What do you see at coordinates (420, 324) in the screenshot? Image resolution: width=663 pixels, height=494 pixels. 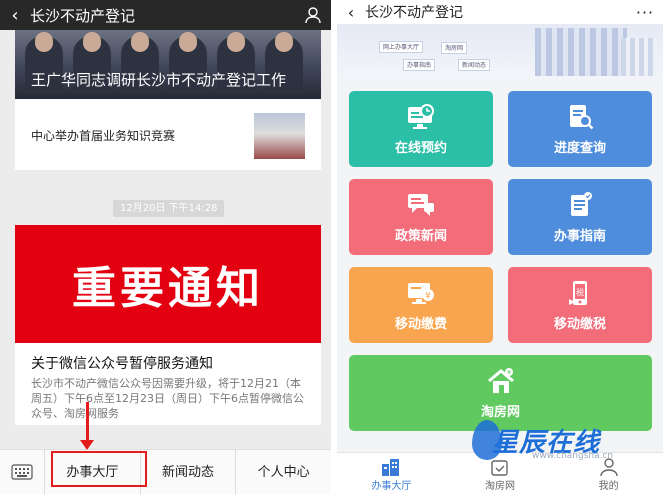 I see `tile-label: 移动缴费` at bounding box center [420, 324].